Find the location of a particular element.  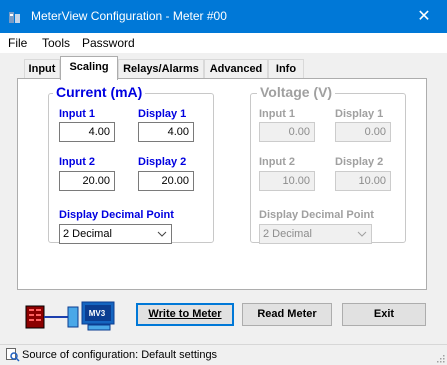

write-to-meter-button: Write to Meter is located at coordinates (185, 314).